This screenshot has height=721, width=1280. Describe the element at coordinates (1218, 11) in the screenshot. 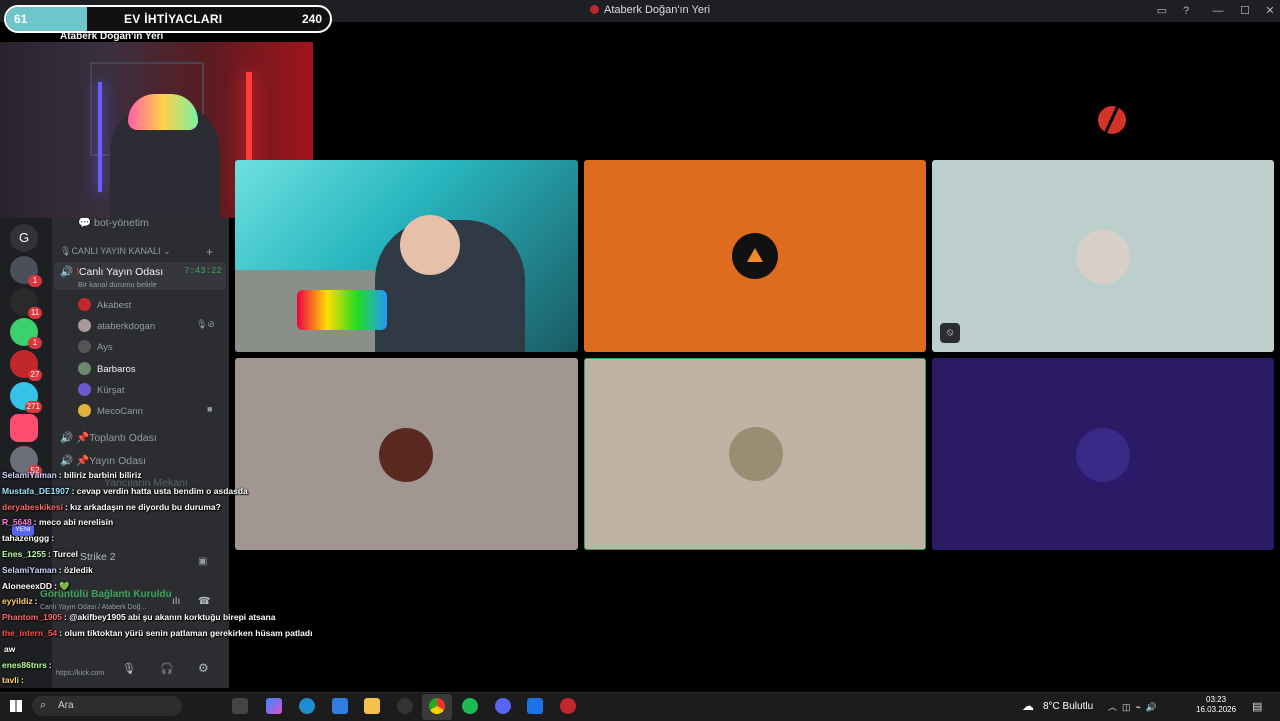

I see `minimize-button: —` at that location.